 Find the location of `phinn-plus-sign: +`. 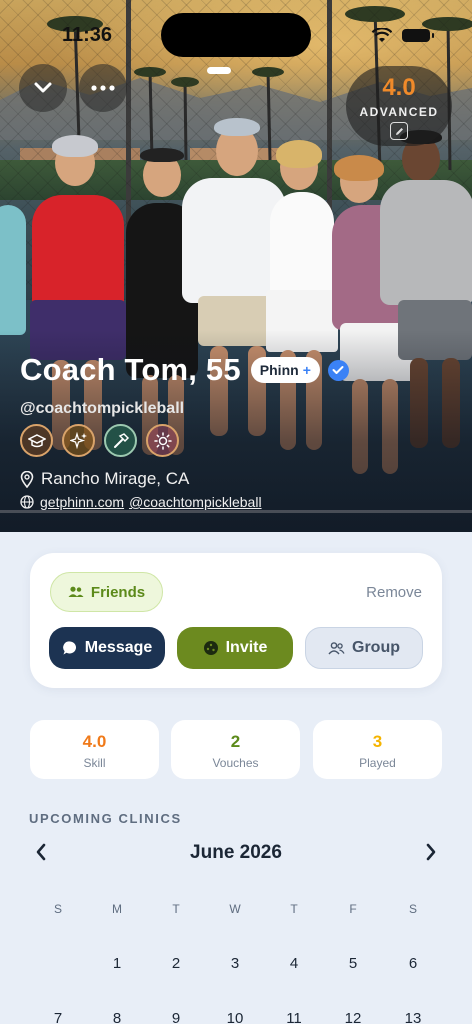

phinn-plus-sign: + is located at coordinates (306, 370).